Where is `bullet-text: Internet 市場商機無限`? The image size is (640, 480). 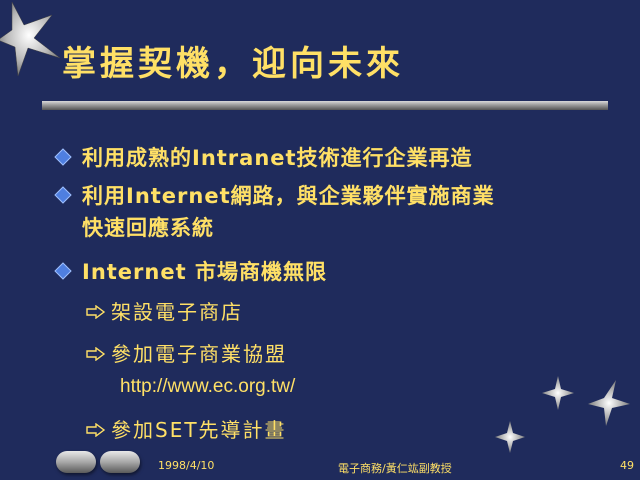
bullet-text: Internet 市場商機無限 is located at coordinates (204, 272).